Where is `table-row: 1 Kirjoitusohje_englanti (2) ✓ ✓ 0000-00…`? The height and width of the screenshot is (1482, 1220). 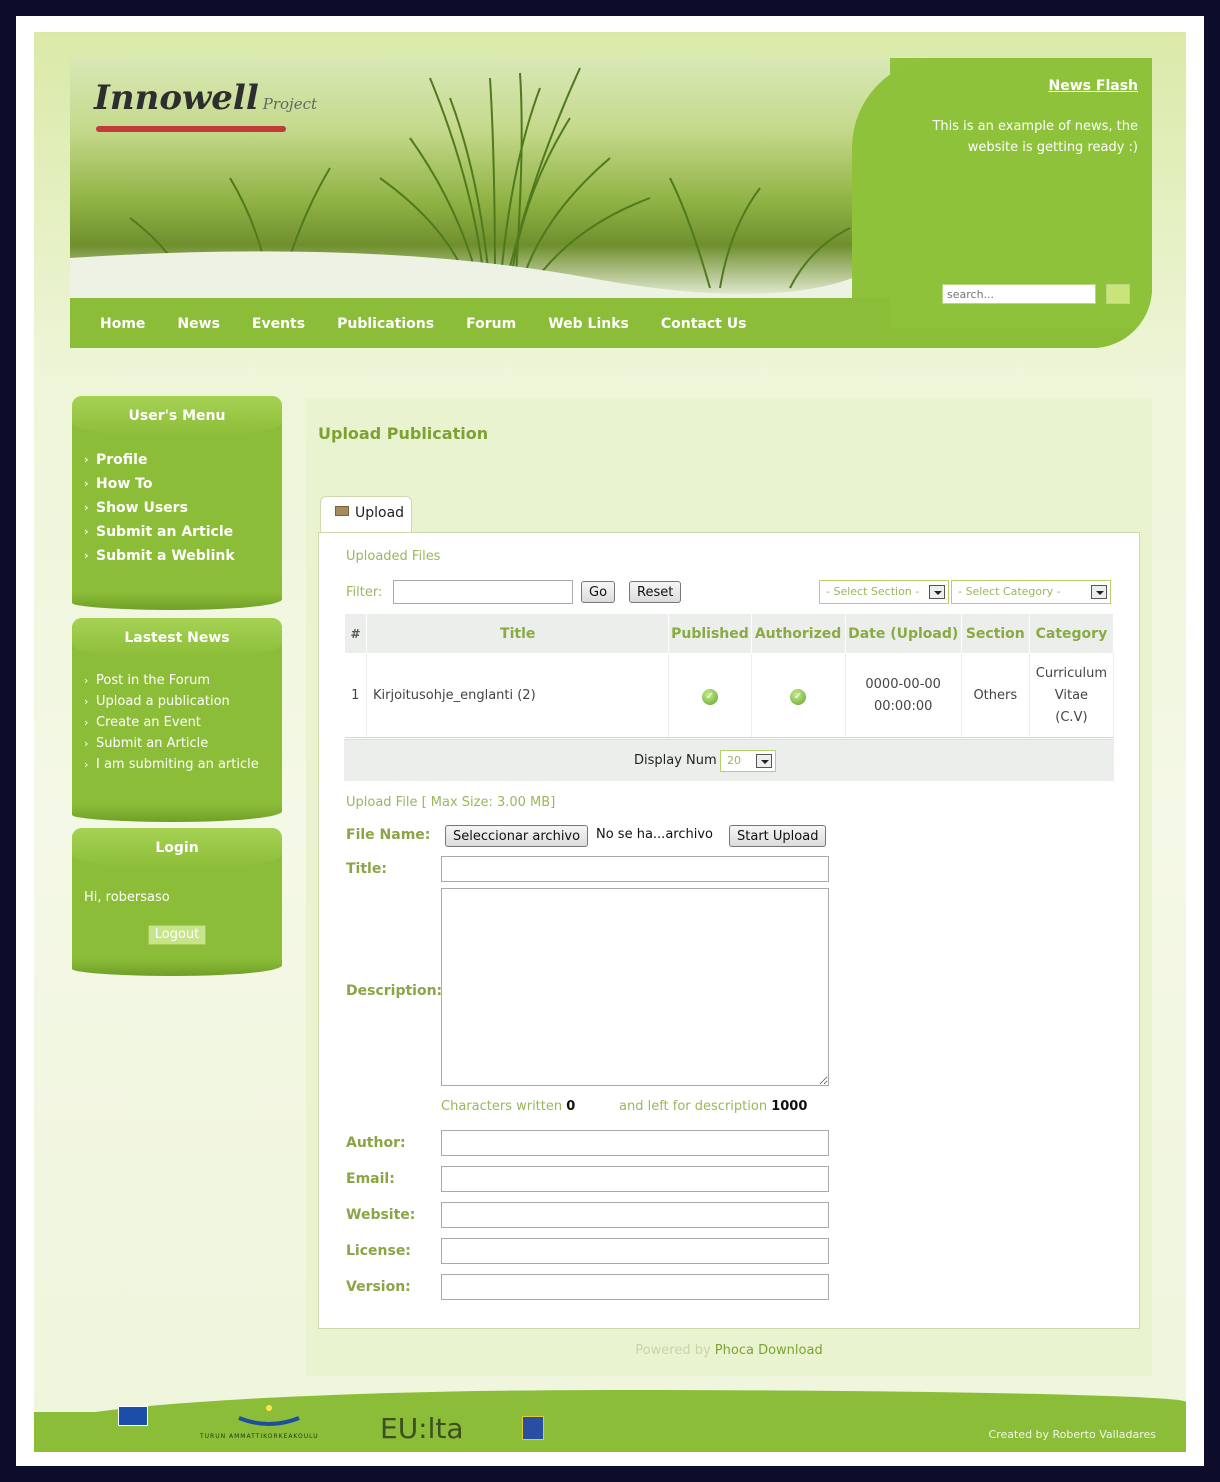
table-row: 1 Kirjoitusohje_englanti (2) ✓ ✓ 0000-00… is located at coordinates (729, 695).